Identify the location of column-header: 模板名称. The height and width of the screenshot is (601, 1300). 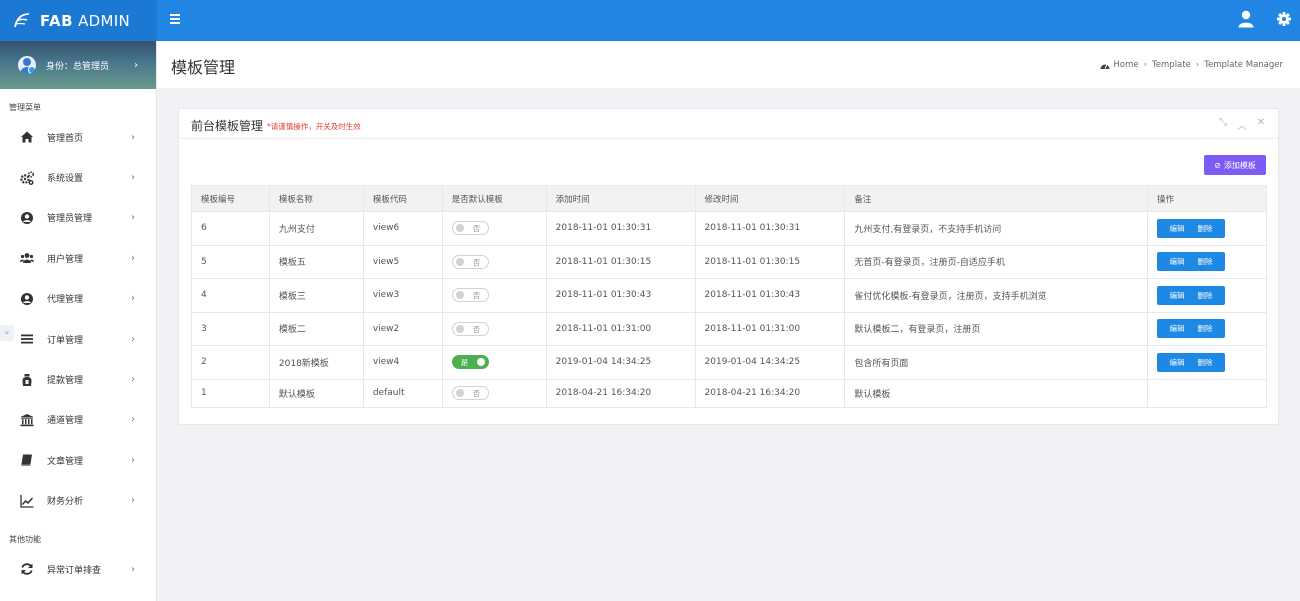
(316, 198).